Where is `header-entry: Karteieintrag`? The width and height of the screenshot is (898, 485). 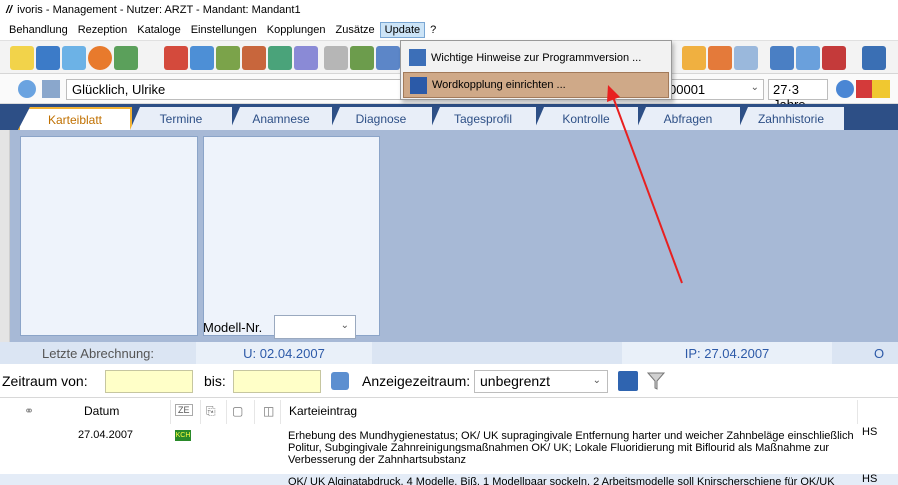 header-entry: Karteieintrag is located at coordinates (323, 411).